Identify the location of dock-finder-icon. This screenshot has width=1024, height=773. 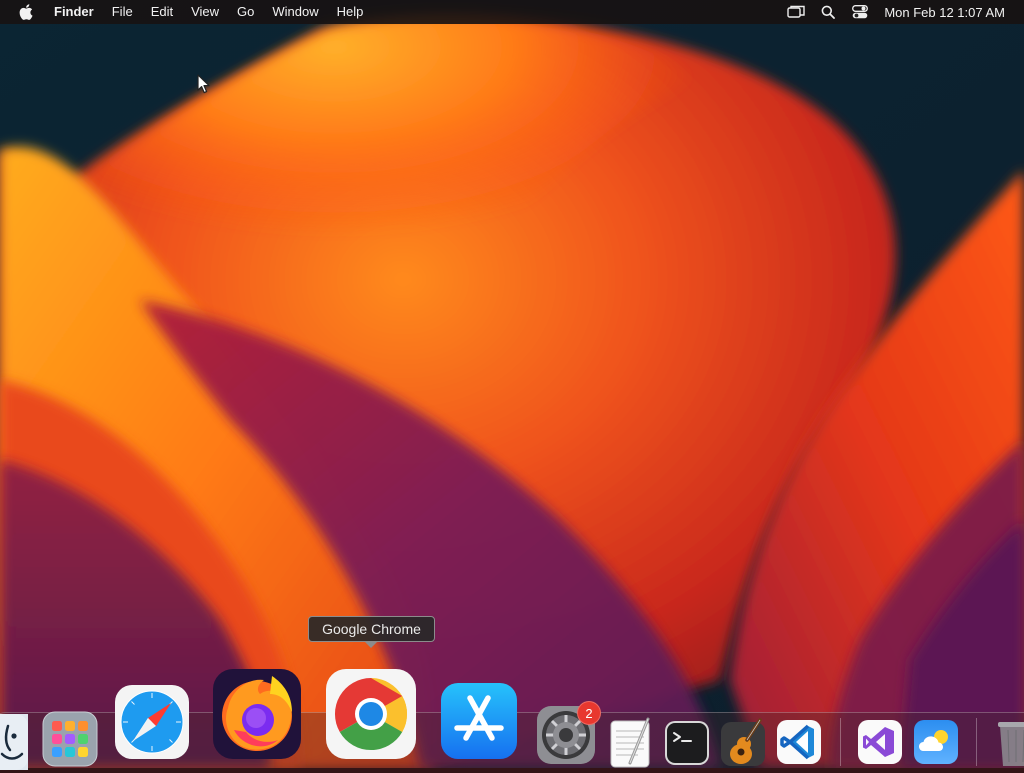
(14, 742).